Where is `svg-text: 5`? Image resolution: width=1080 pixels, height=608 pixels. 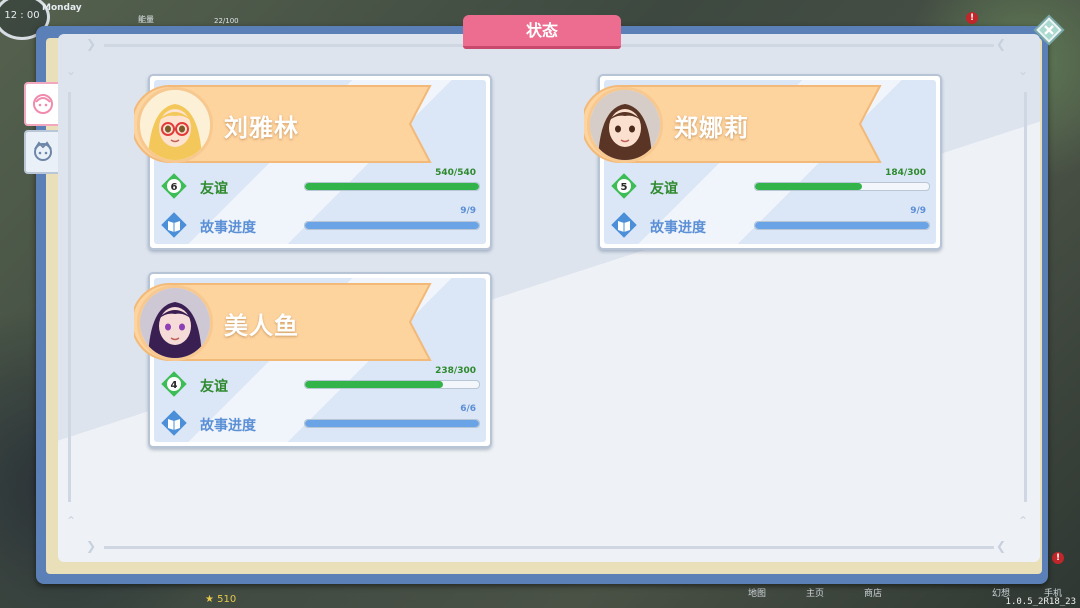 svg-text: 5 is located at coordinates (624, 187).